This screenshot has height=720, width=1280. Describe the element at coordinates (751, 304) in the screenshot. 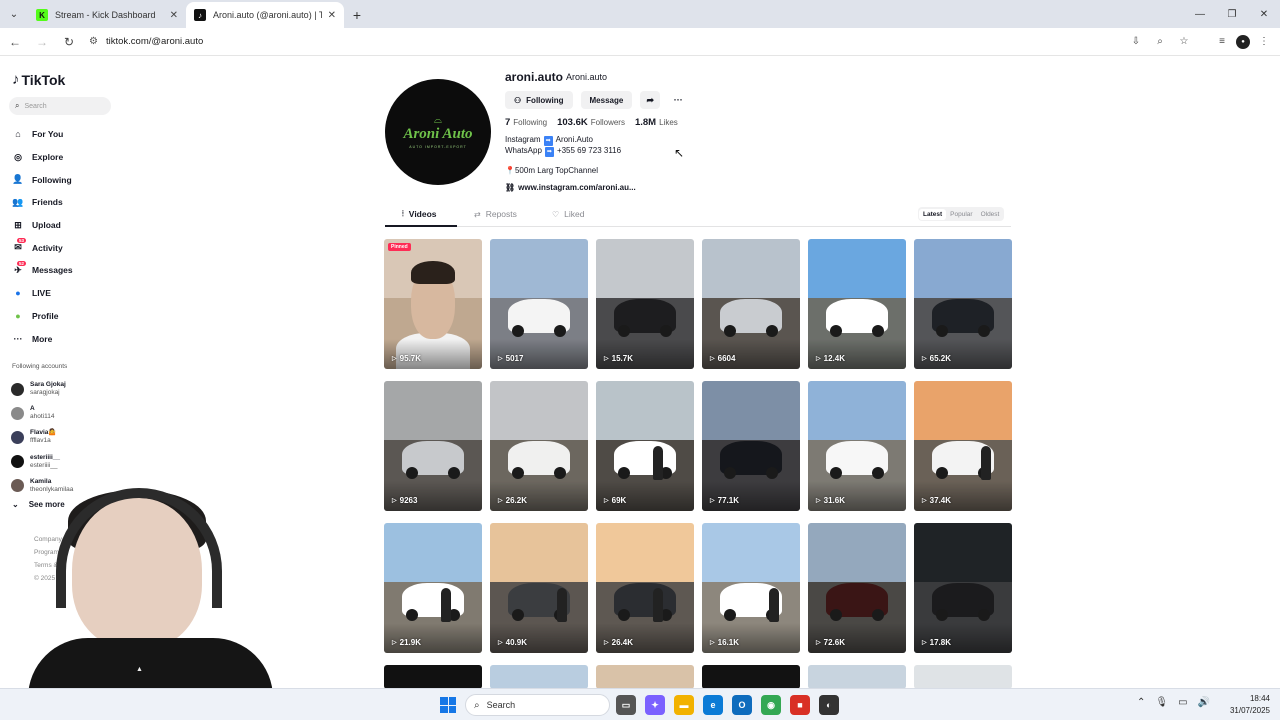

I see `video-thumbnail: ▷ 6604` at that location.